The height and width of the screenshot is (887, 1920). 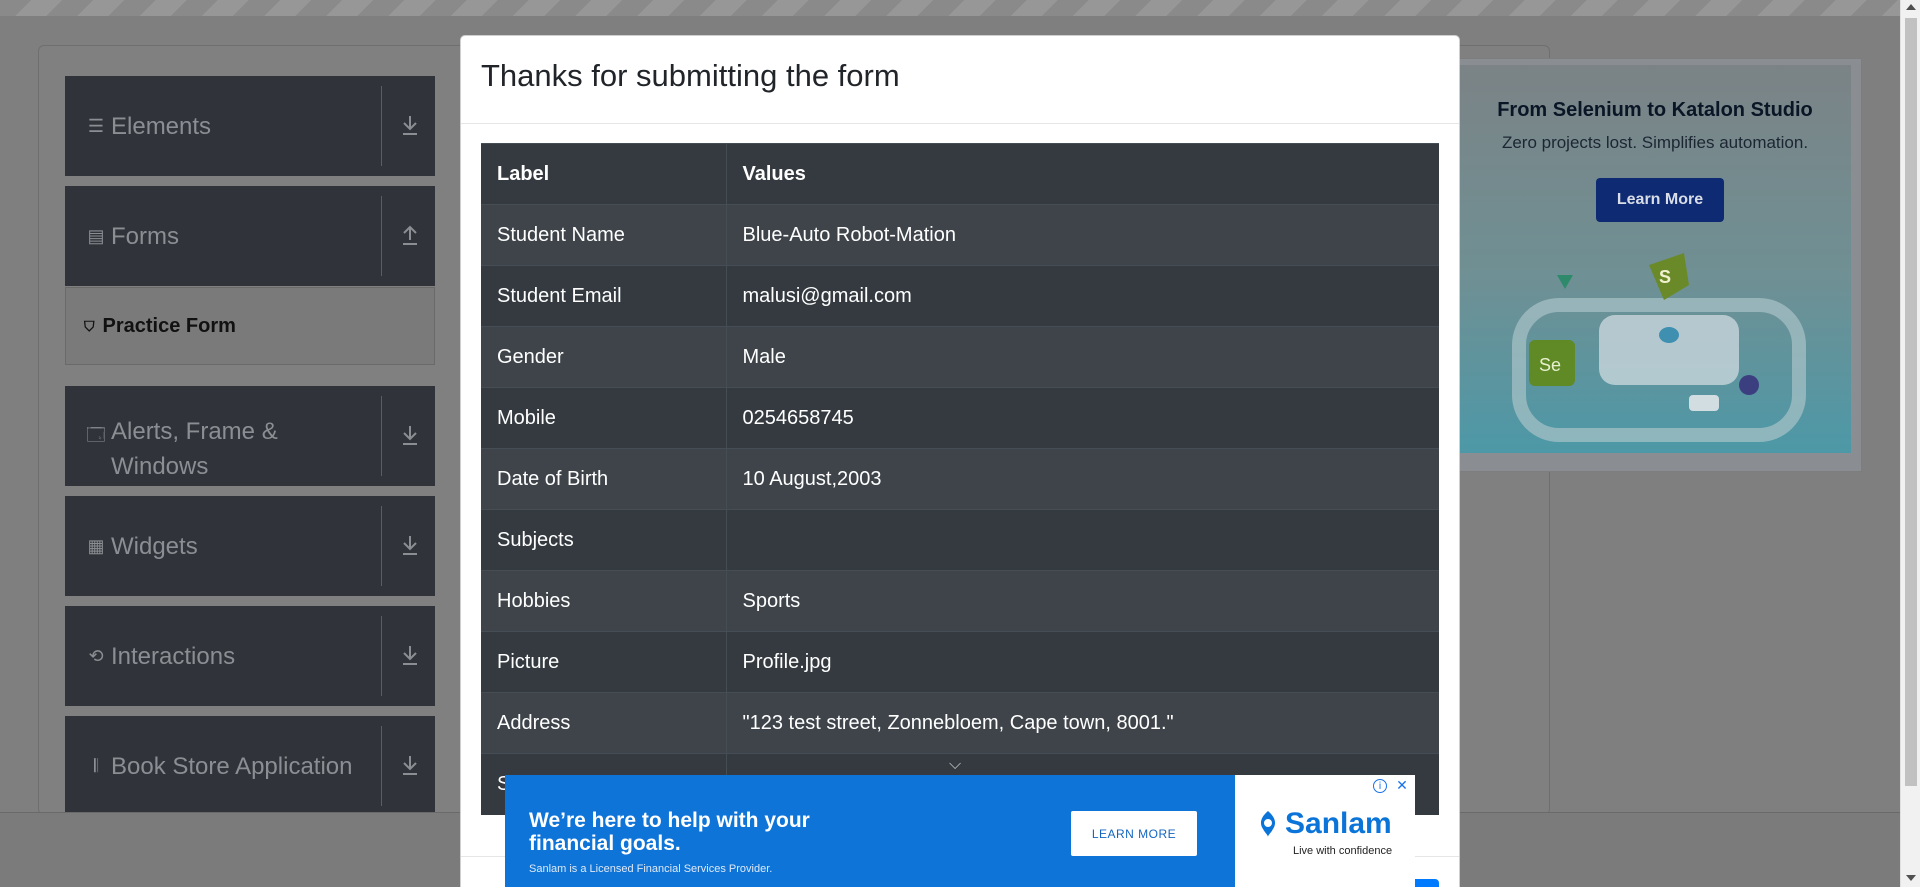 I want to click on sidebar-group-title: ▦ Widgets, so click(x=141, y=546).